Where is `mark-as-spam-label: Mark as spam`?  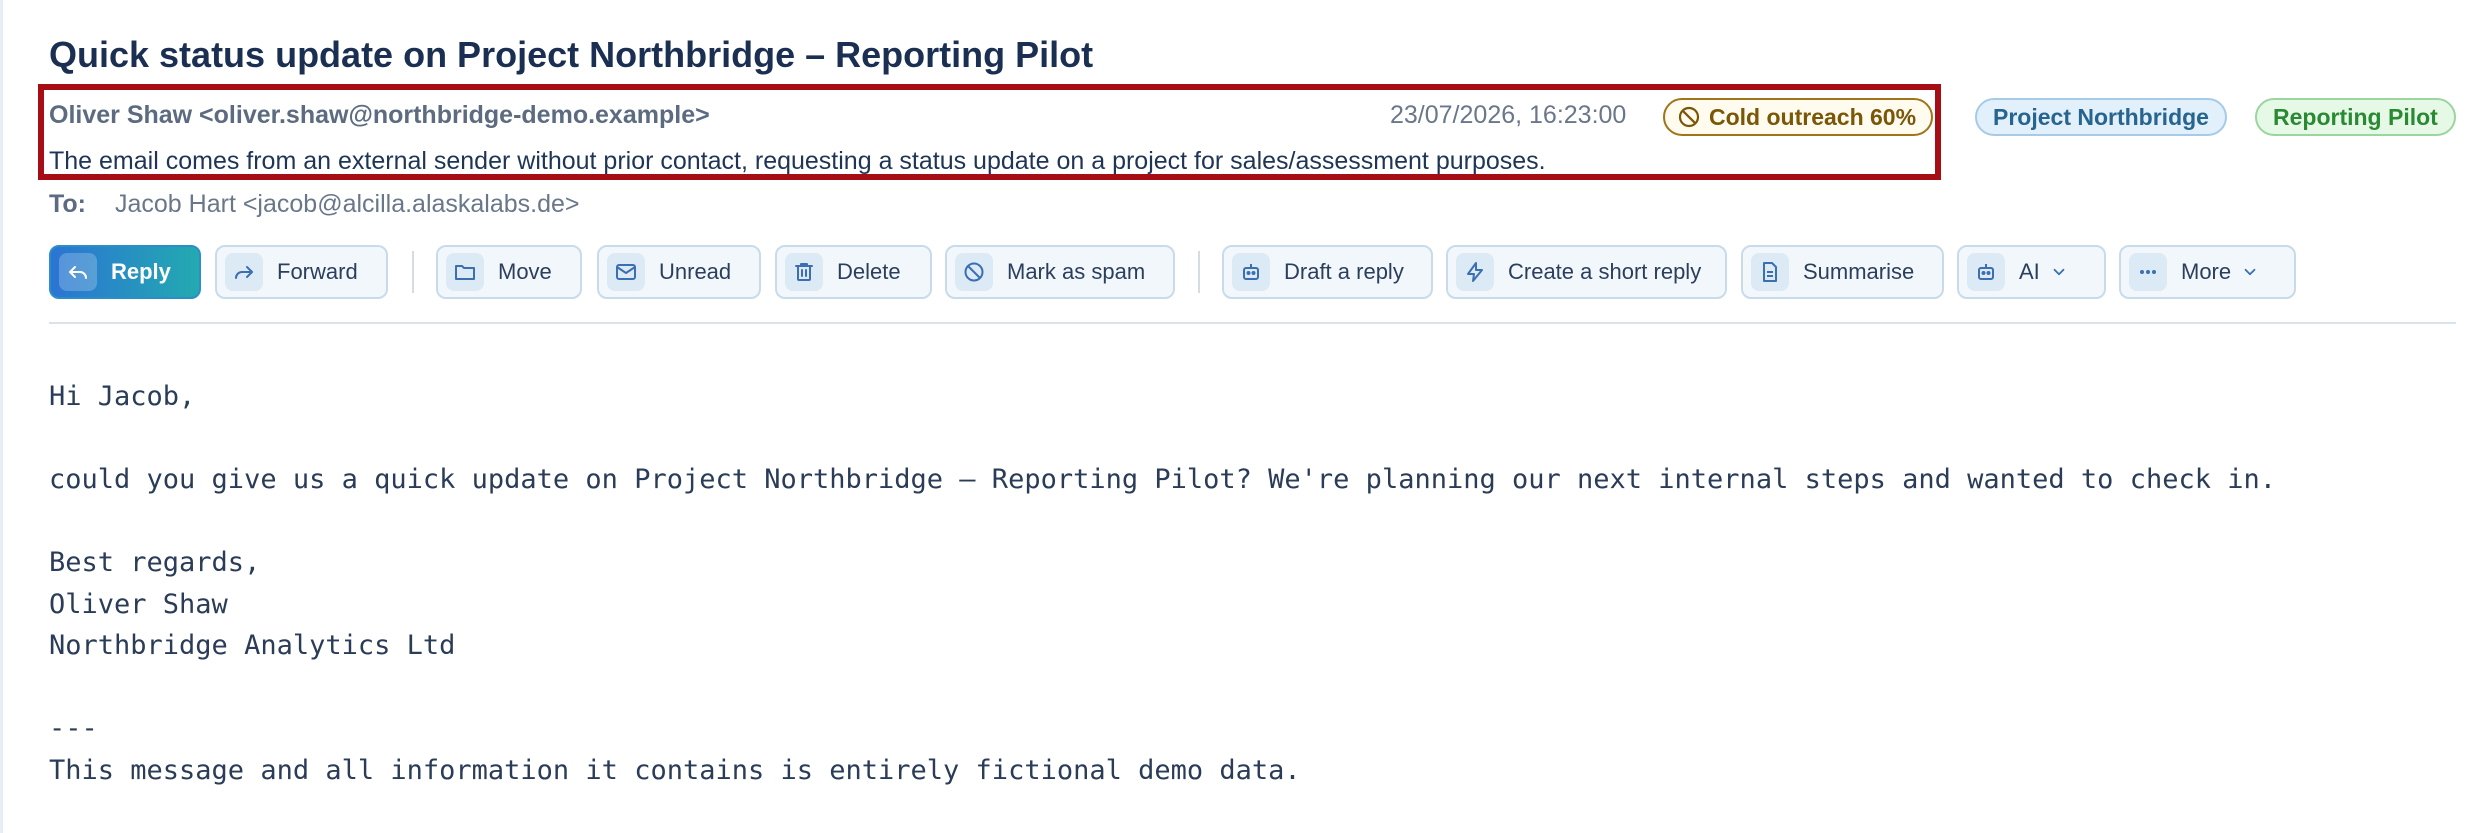
mark-as-spam-label: Mark as spam is located at coordinates (1076, 271).